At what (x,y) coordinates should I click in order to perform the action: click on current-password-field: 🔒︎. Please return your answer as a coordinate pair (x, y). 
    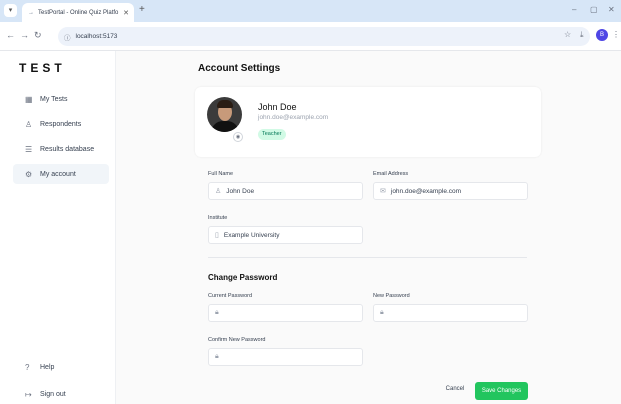
    Looking at the image, I should click on (285, 313).